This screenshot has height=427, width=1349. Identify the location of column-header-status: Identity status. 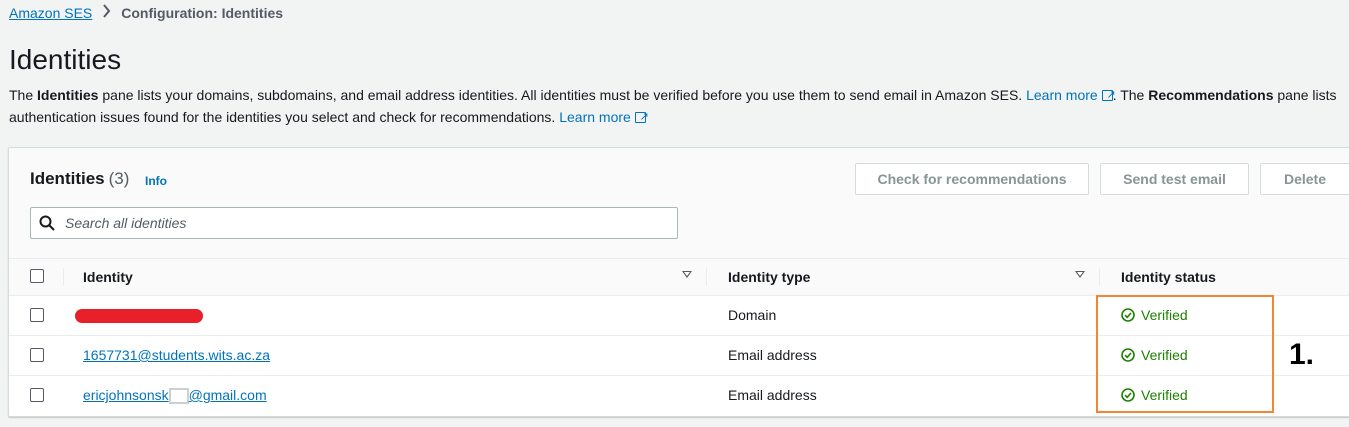
(1168, 277).